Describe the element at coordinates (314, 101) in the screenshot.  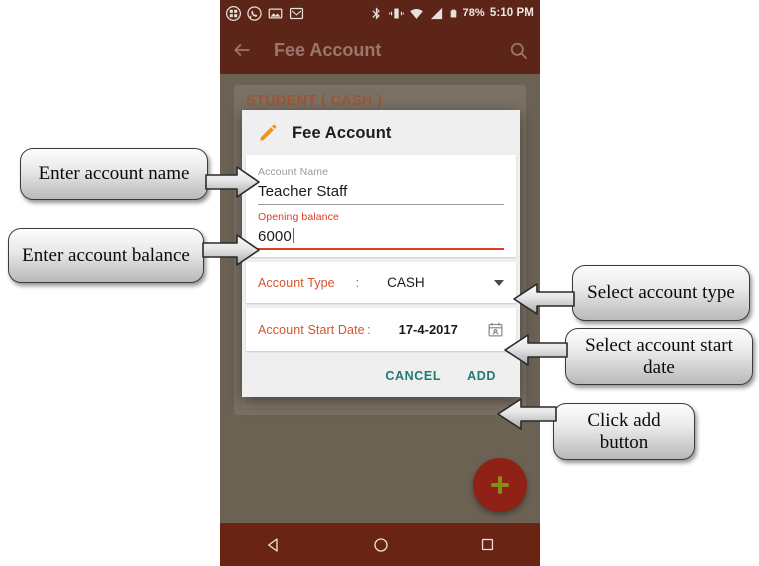
I see `background-card-title: STUDENT ( CASH )` at that location.